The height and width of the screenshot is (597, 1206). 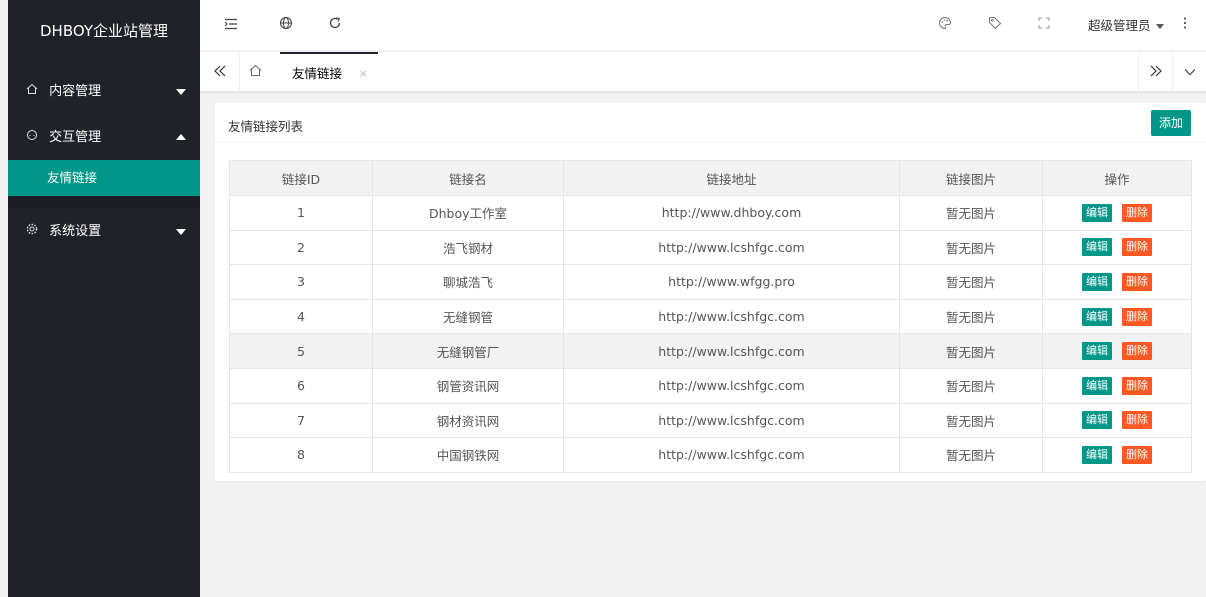 What do you see at coordinates (468, 385) in the screenshot?
I see `cell-name: 钢管资讯网` at bounding box center [468, 385].